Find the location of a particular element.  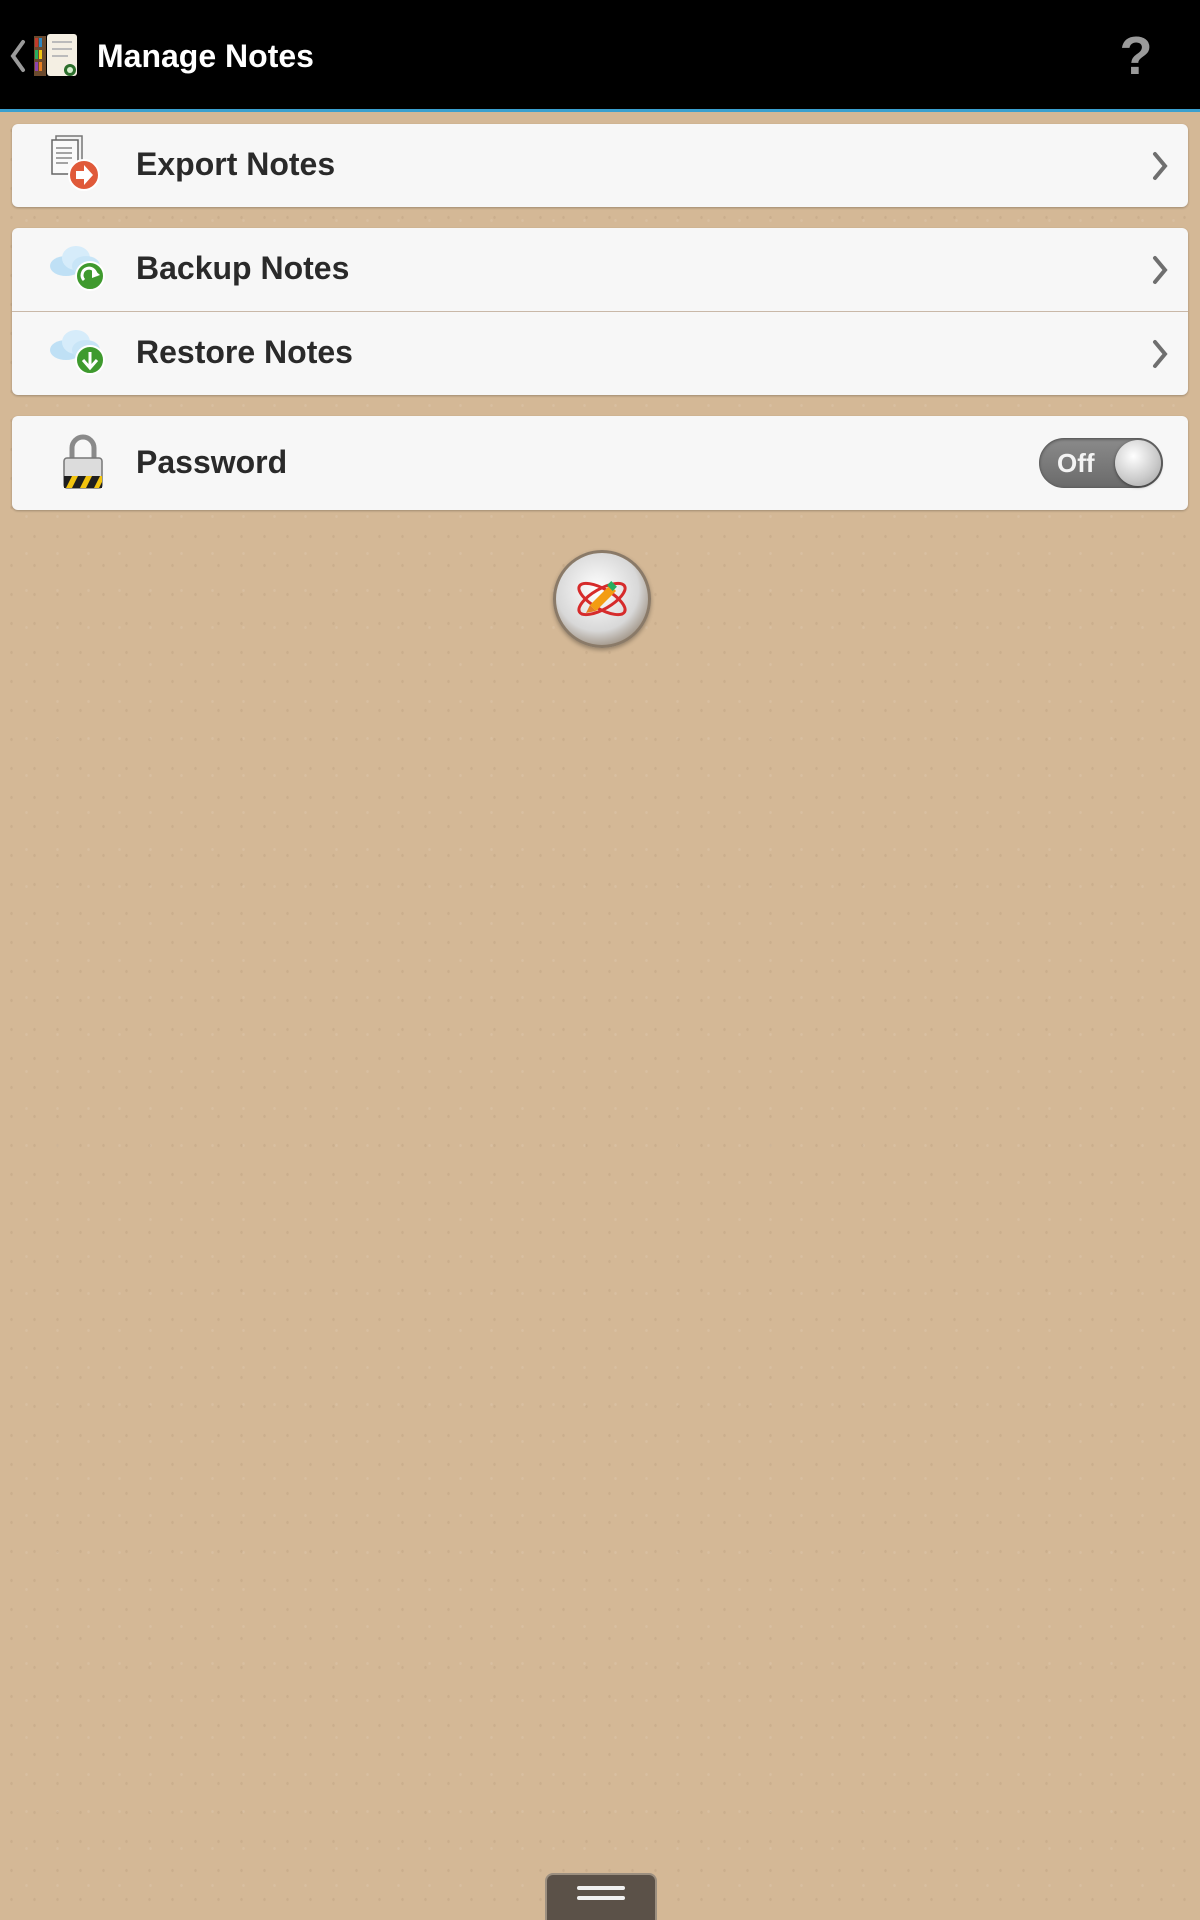

backup-notes-item: Backup Notes is located at coordinates (600, 269).